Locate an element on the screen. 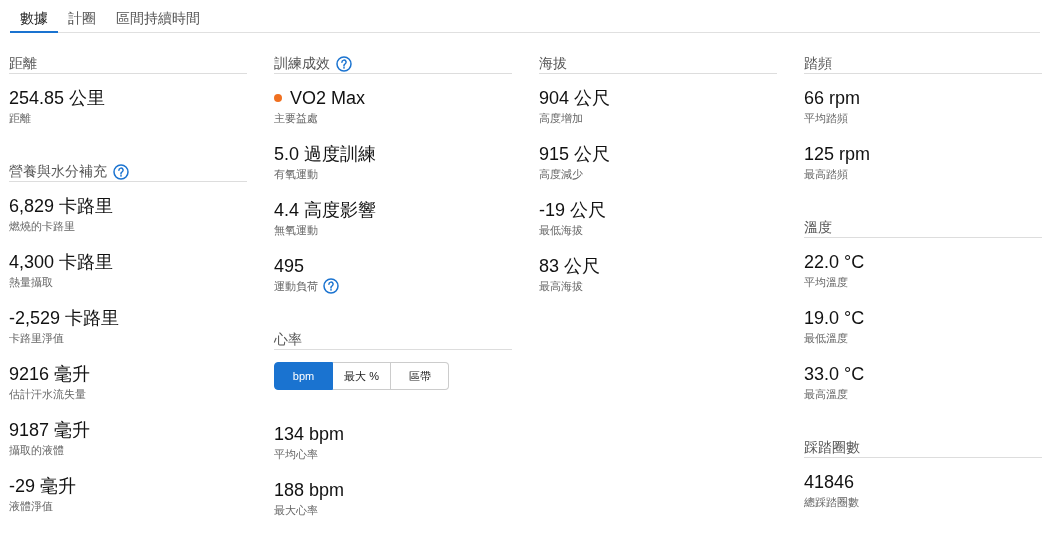 This screenshot has height=538, width=1048. section-title: 訓練成效 is located at coordinates (302, 63).